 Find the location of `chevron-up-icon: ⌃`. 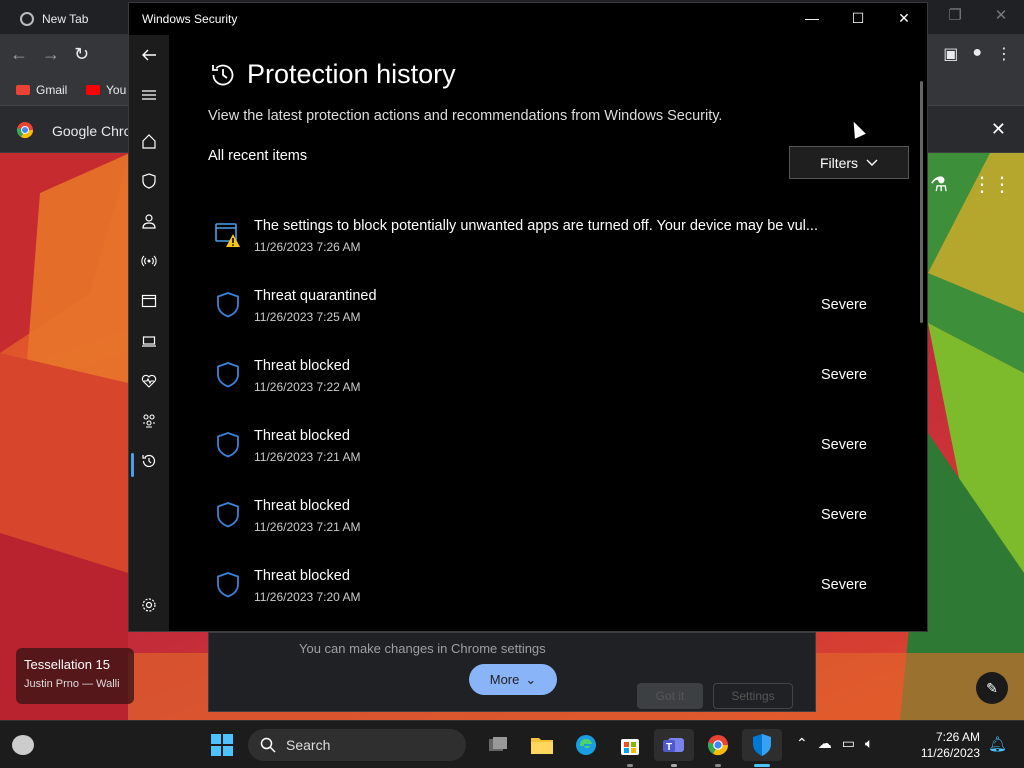

chevron-up-icon: ⌃ is located at coordinates (802, 743).